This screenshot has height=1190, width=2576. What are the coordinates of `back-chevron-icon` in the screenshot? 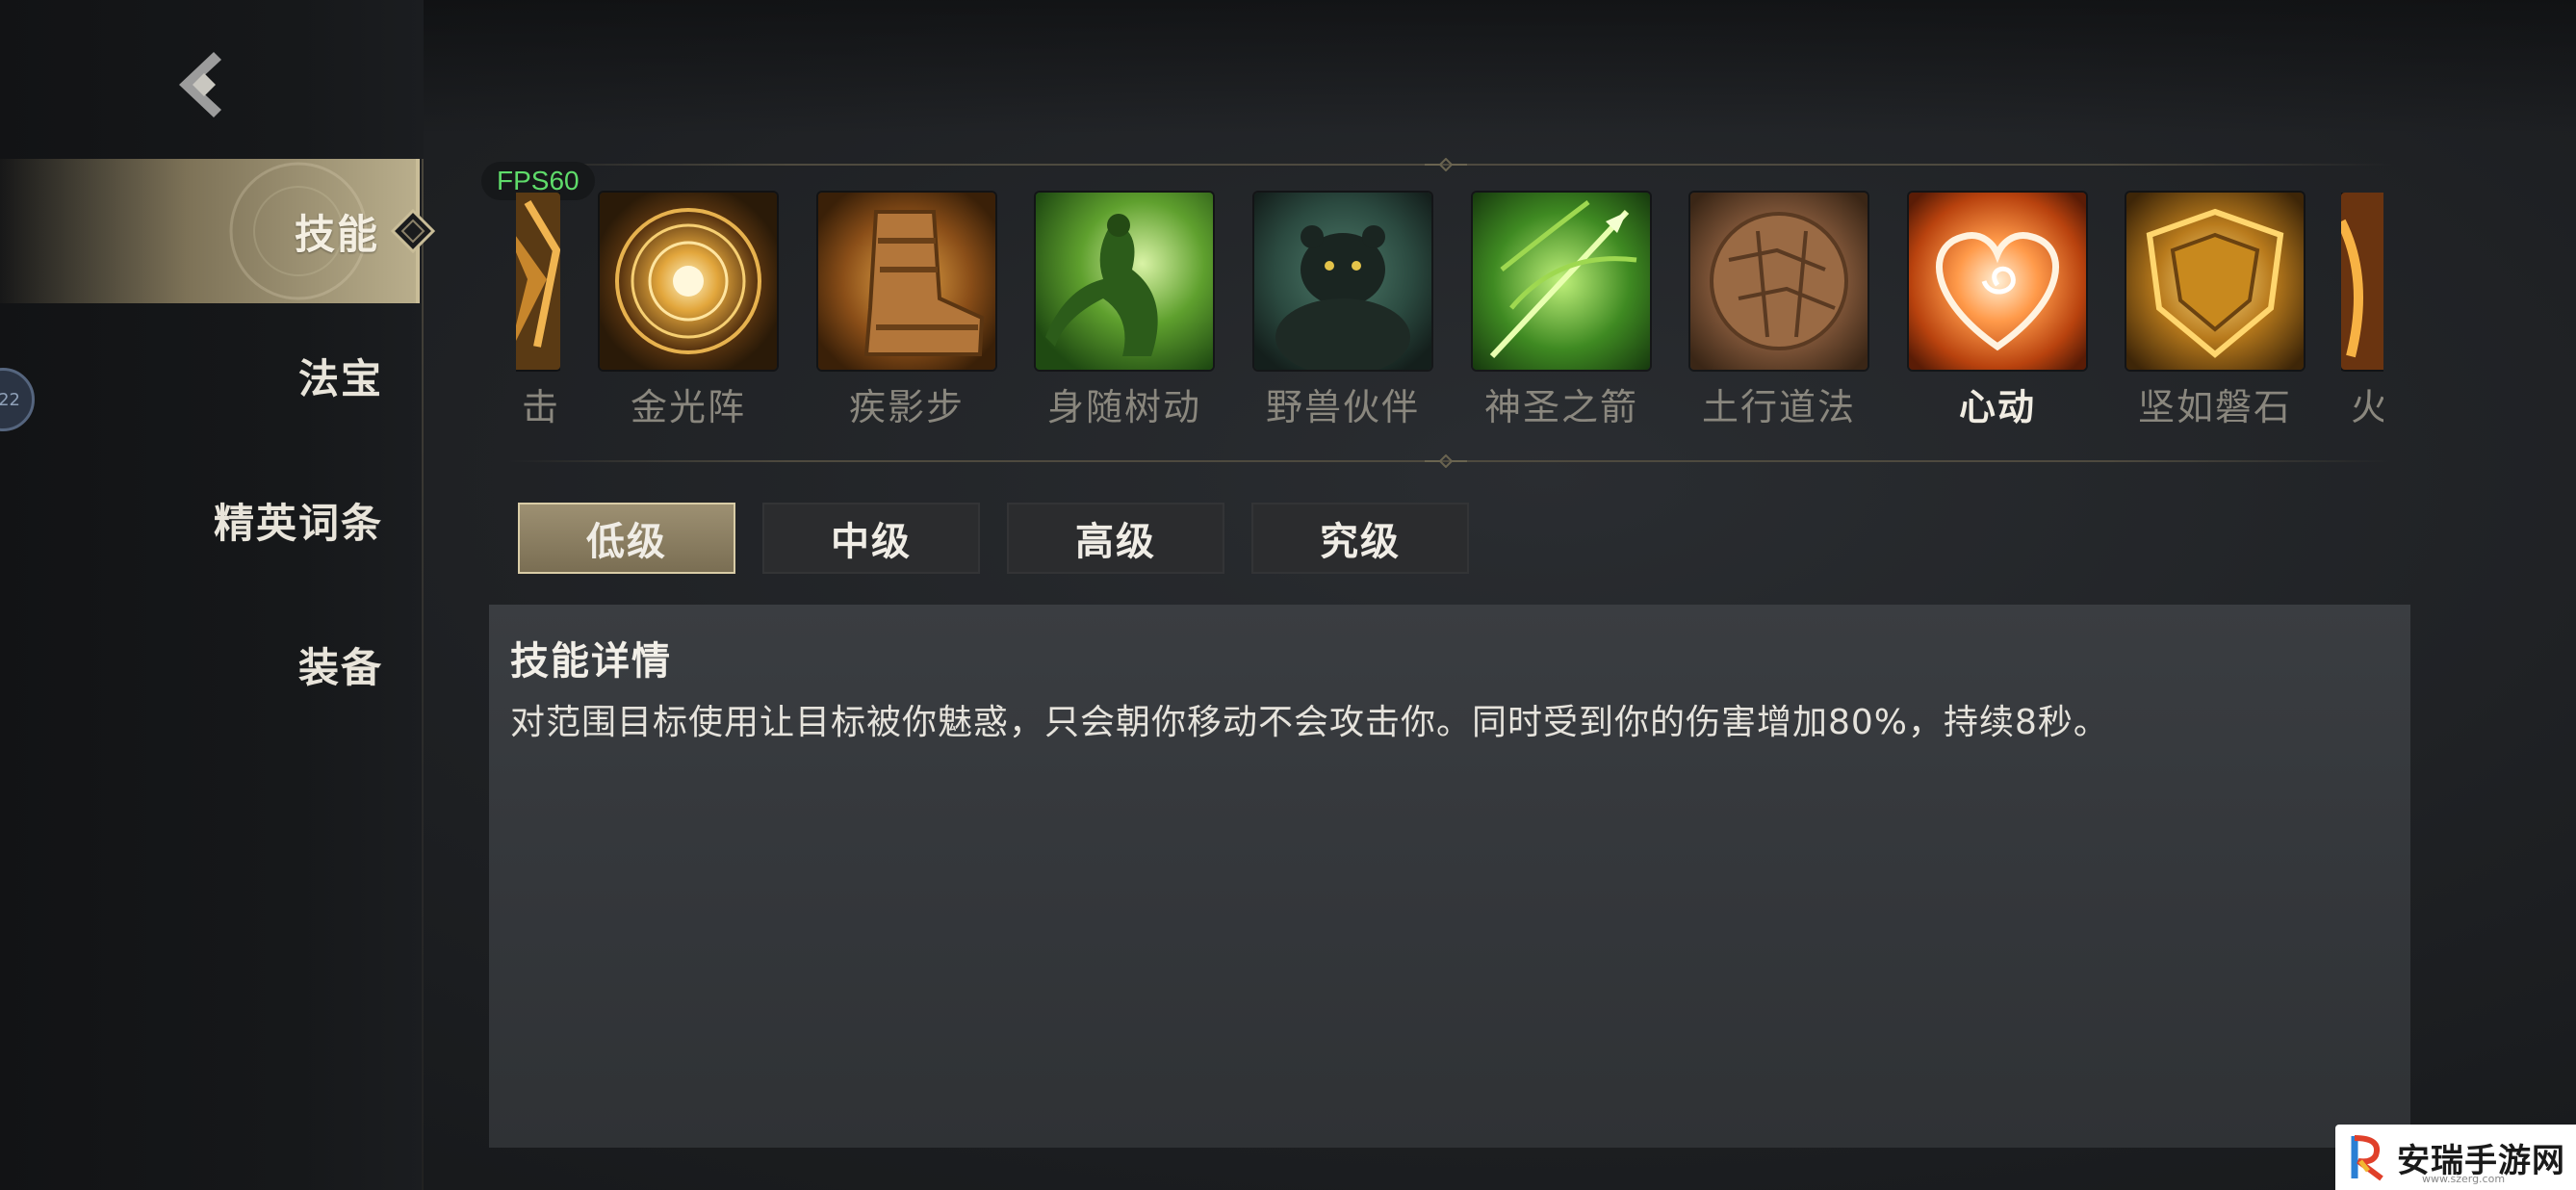 It's located at (200, 85).